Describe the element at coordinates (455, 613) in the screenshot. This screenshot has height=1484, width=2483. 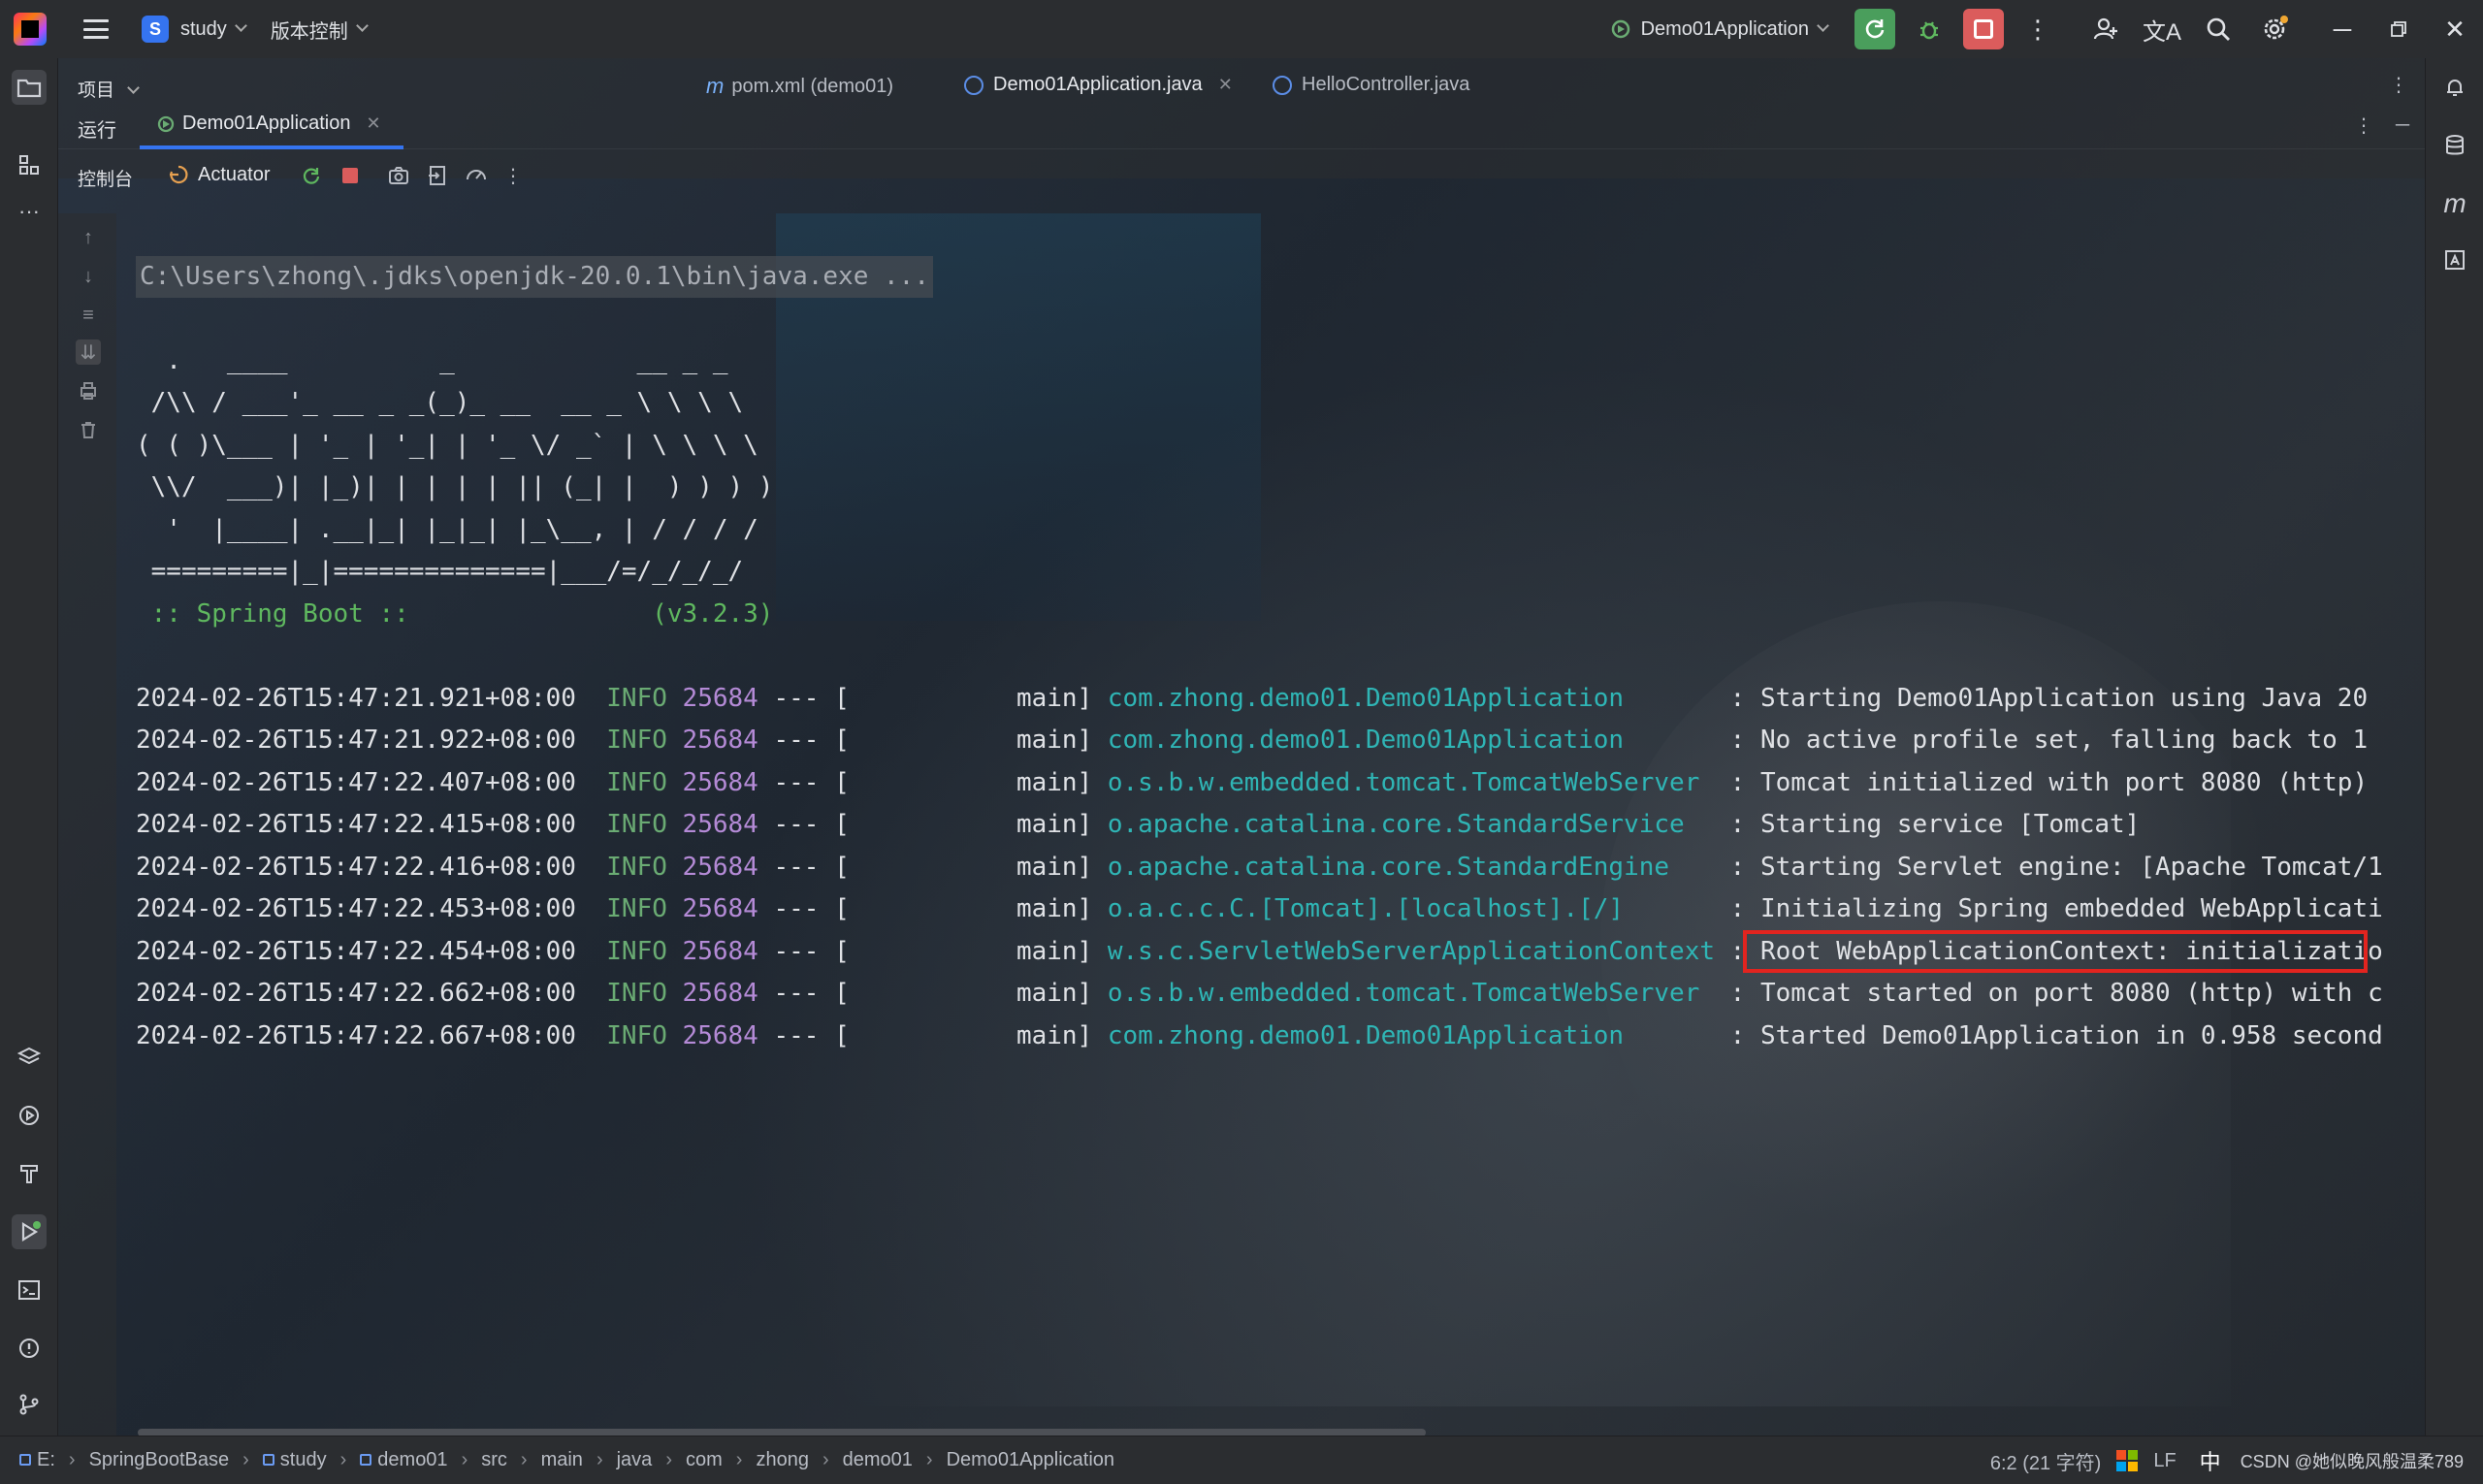
I see `spring-boot-version: :: Spring Boot :: (v3.2.3)` at that location.